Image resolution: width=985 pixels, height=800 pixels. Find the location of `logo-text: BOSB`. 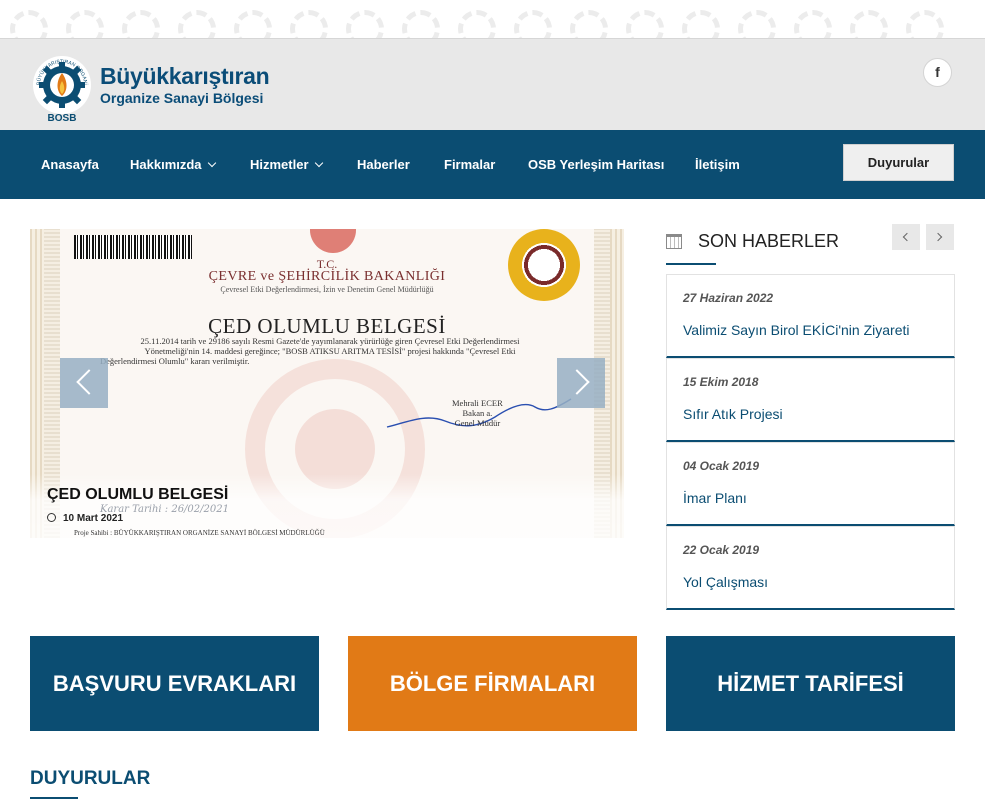

logo-text: BOSB is located at coordinates (62, 118).